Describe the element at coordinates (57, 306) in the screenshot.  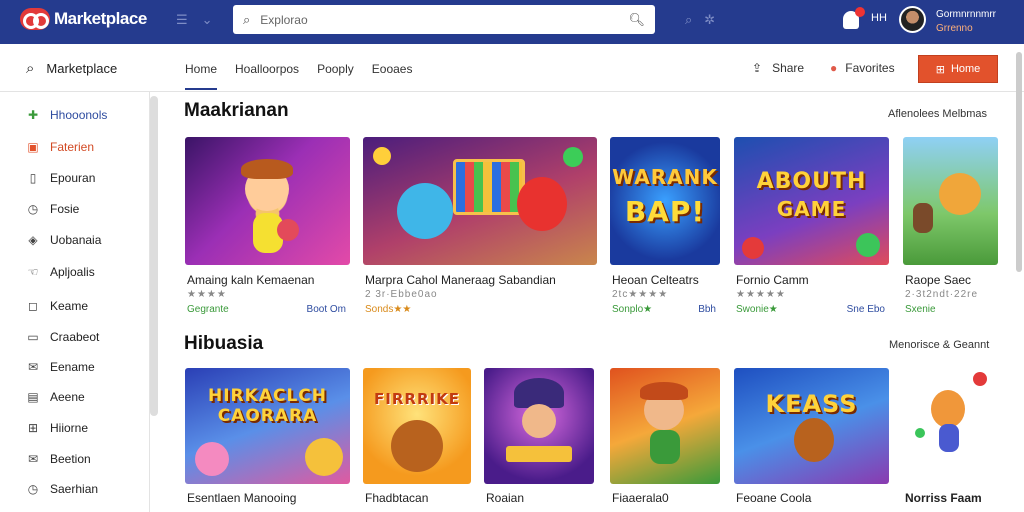
I see `sidebar-item-7: ◻ Keame` at that location.